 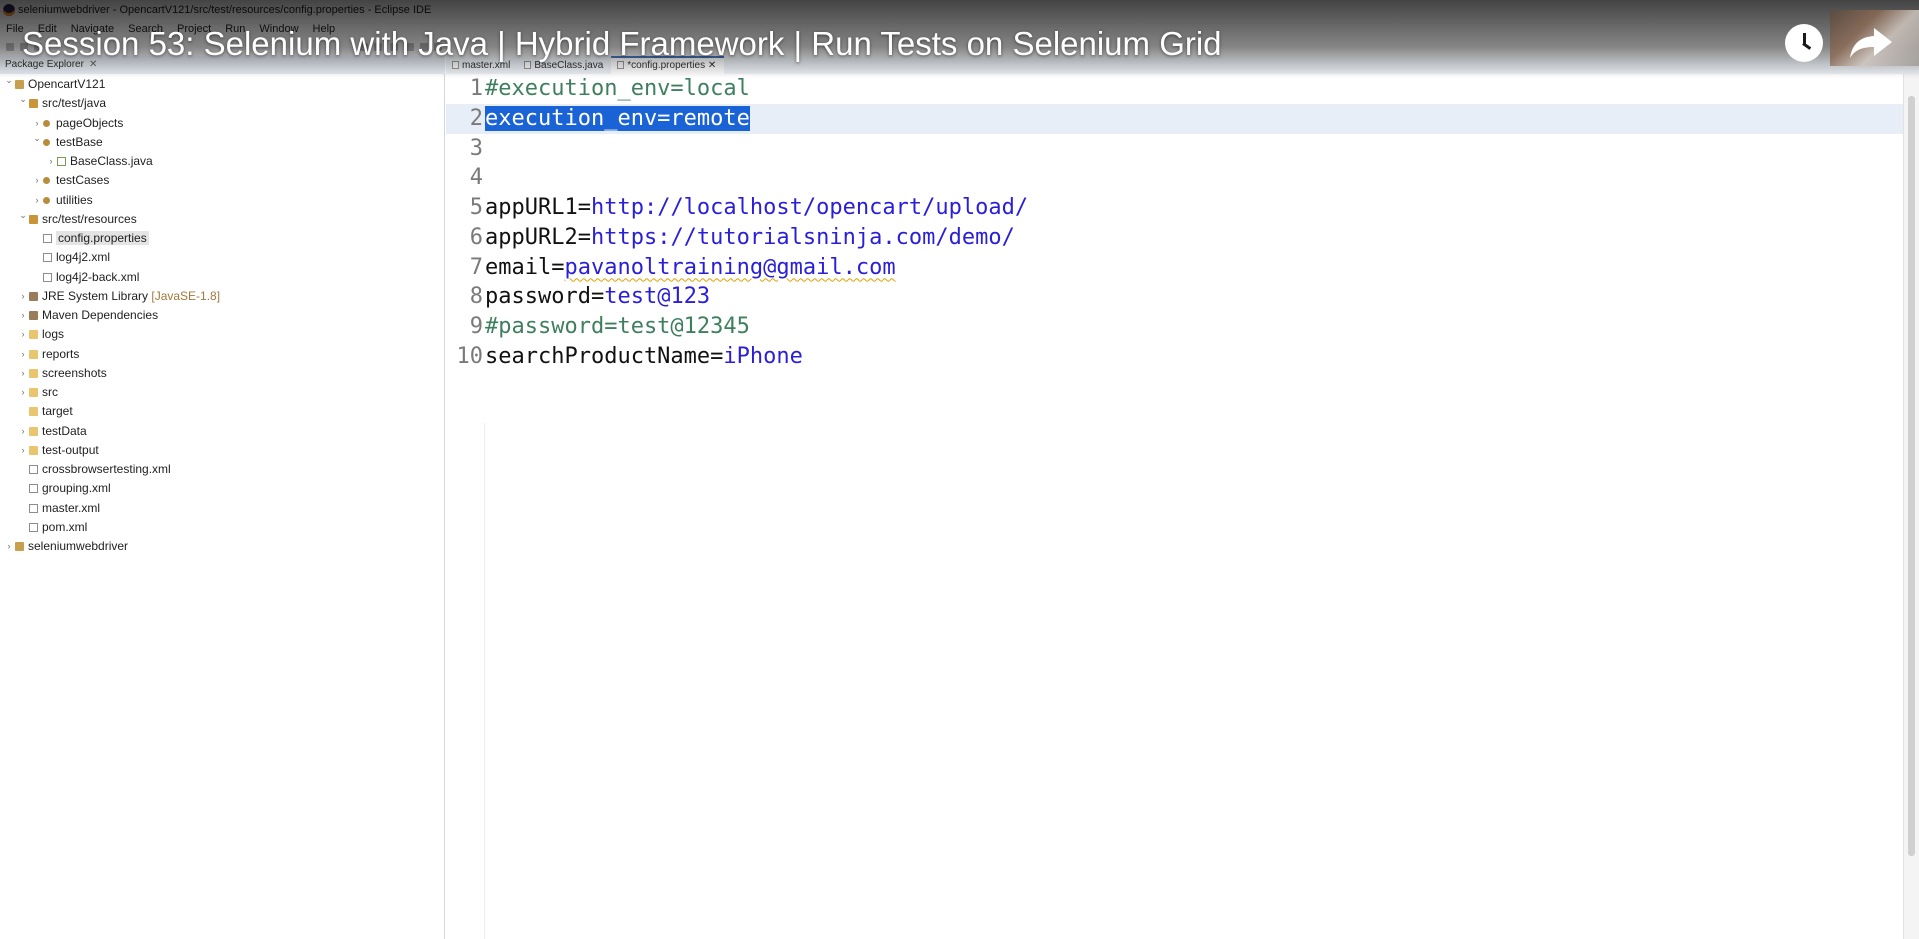 What do you see at coordinates (1182, 297) in the screenshot?
I see `code-line: 8 password=test@123` at bounding box center [1182, 297].